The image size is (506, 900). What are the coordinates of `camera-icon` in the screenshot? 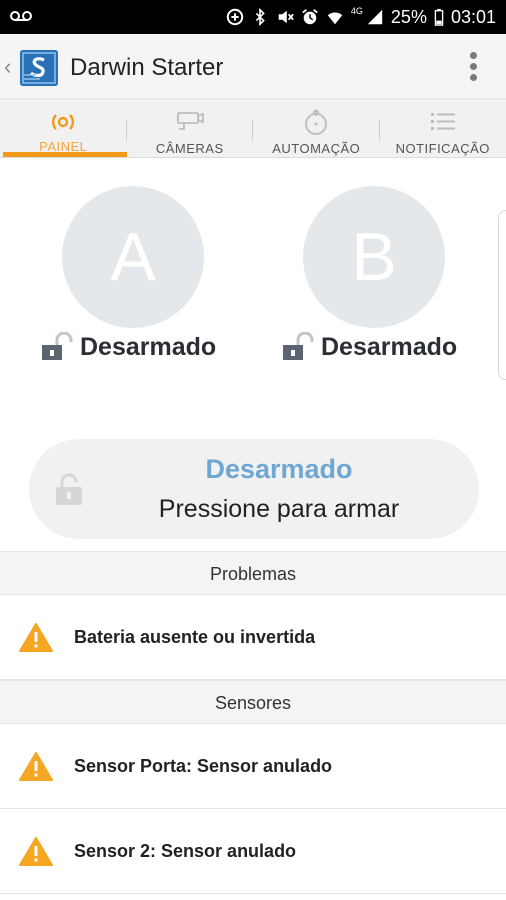 It's located at (190, 122).